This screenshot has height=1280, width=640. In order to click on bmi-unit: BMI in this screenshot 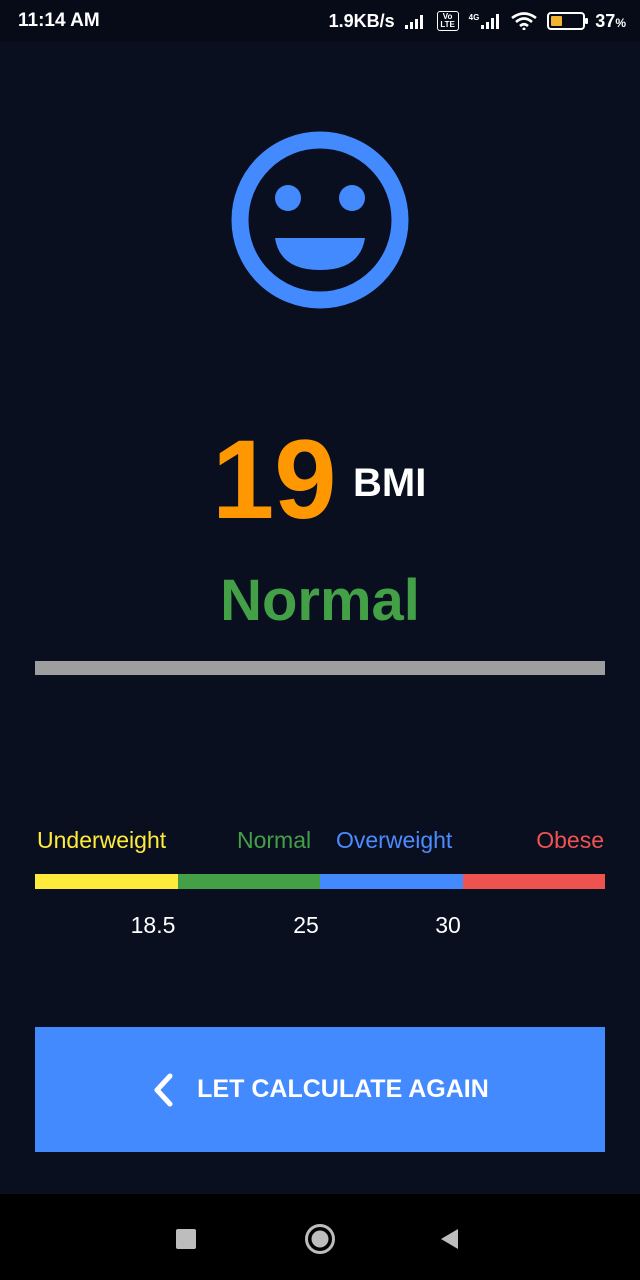, I will do `click(390, 483)`.